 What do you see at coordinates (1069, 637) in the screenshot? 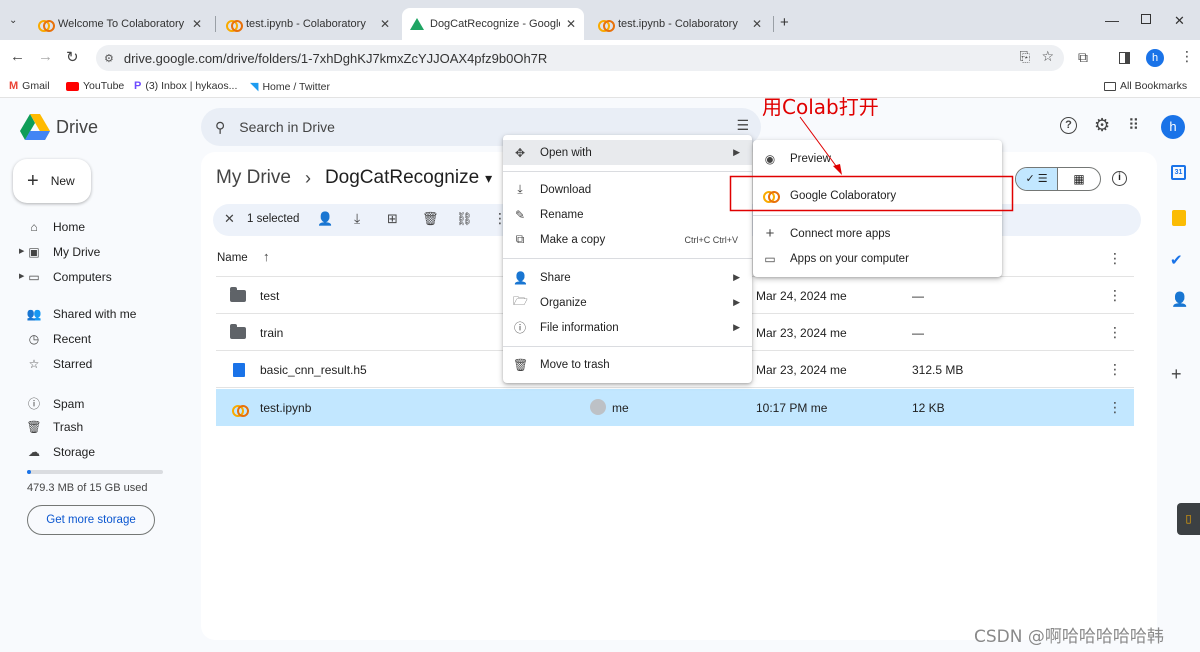
I see `watermark: CSDN @啊哈哈哈哈哈韩` at bounding box center [1069, 637].